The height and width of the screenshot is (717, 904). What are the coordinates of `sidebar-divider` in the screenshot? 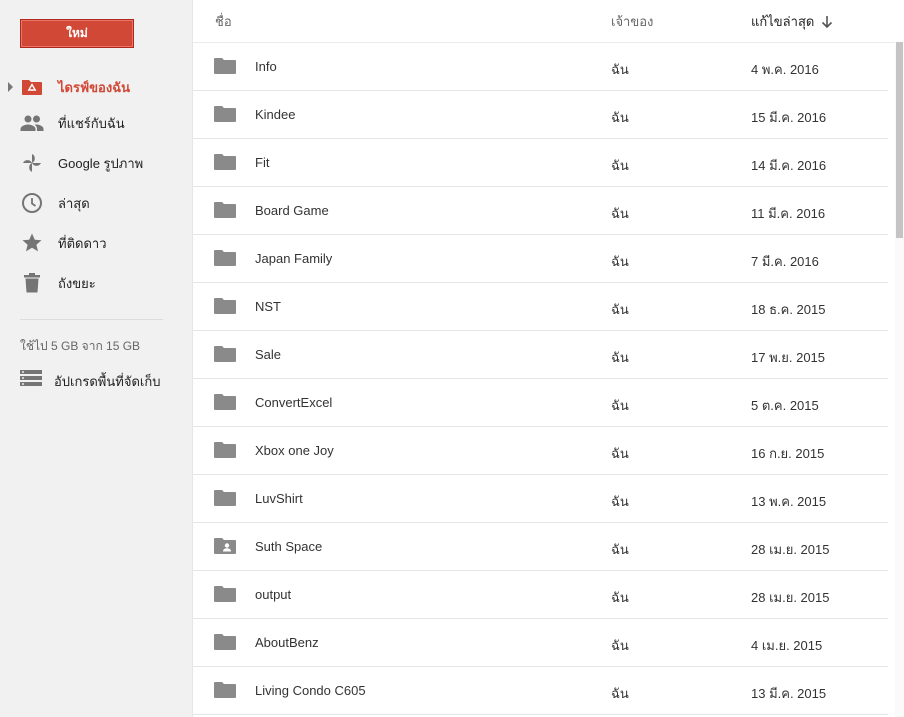 It's located at (91, 319).